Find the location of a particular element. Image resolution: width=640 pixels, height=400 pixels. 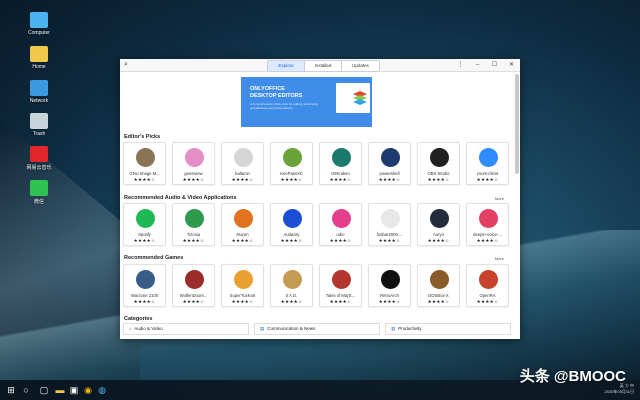

desktop-icon-label: Network is located at coordinates (39, 101).